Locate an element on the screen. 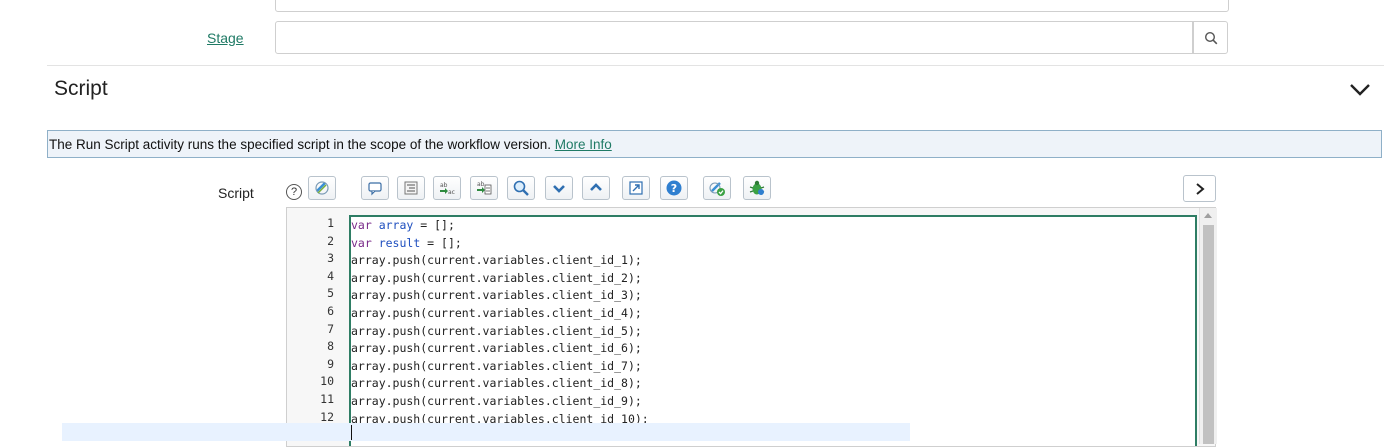 The height and width of the screenshot is (447, 1397). line-number: 2 is located at coordinates (330, 240).